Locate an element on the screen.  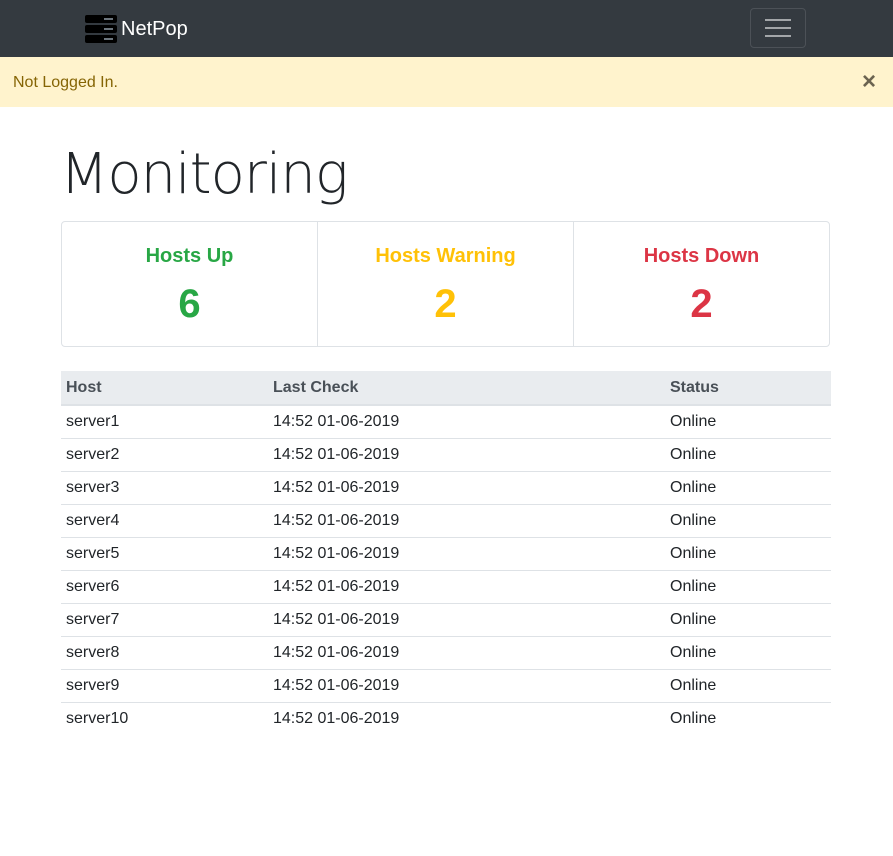
hosts-down-card: Hosts Down 2 is located at coordinates (701, 284).